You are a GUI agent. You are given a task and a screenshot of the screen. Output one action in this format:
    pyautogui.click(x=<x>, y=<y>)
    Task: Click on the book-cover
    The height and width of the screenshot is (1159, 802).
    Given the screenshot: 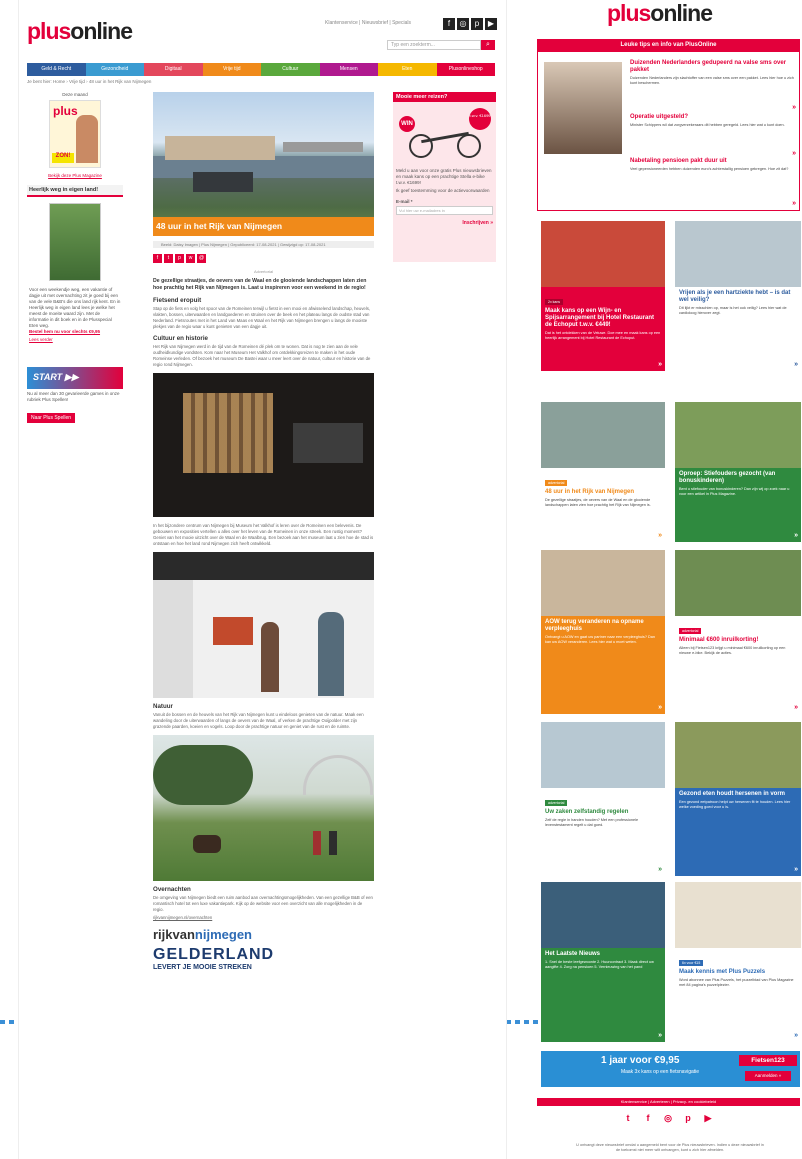 What is the action you would take?
    pyautogui.click(x=75, y=242)
    